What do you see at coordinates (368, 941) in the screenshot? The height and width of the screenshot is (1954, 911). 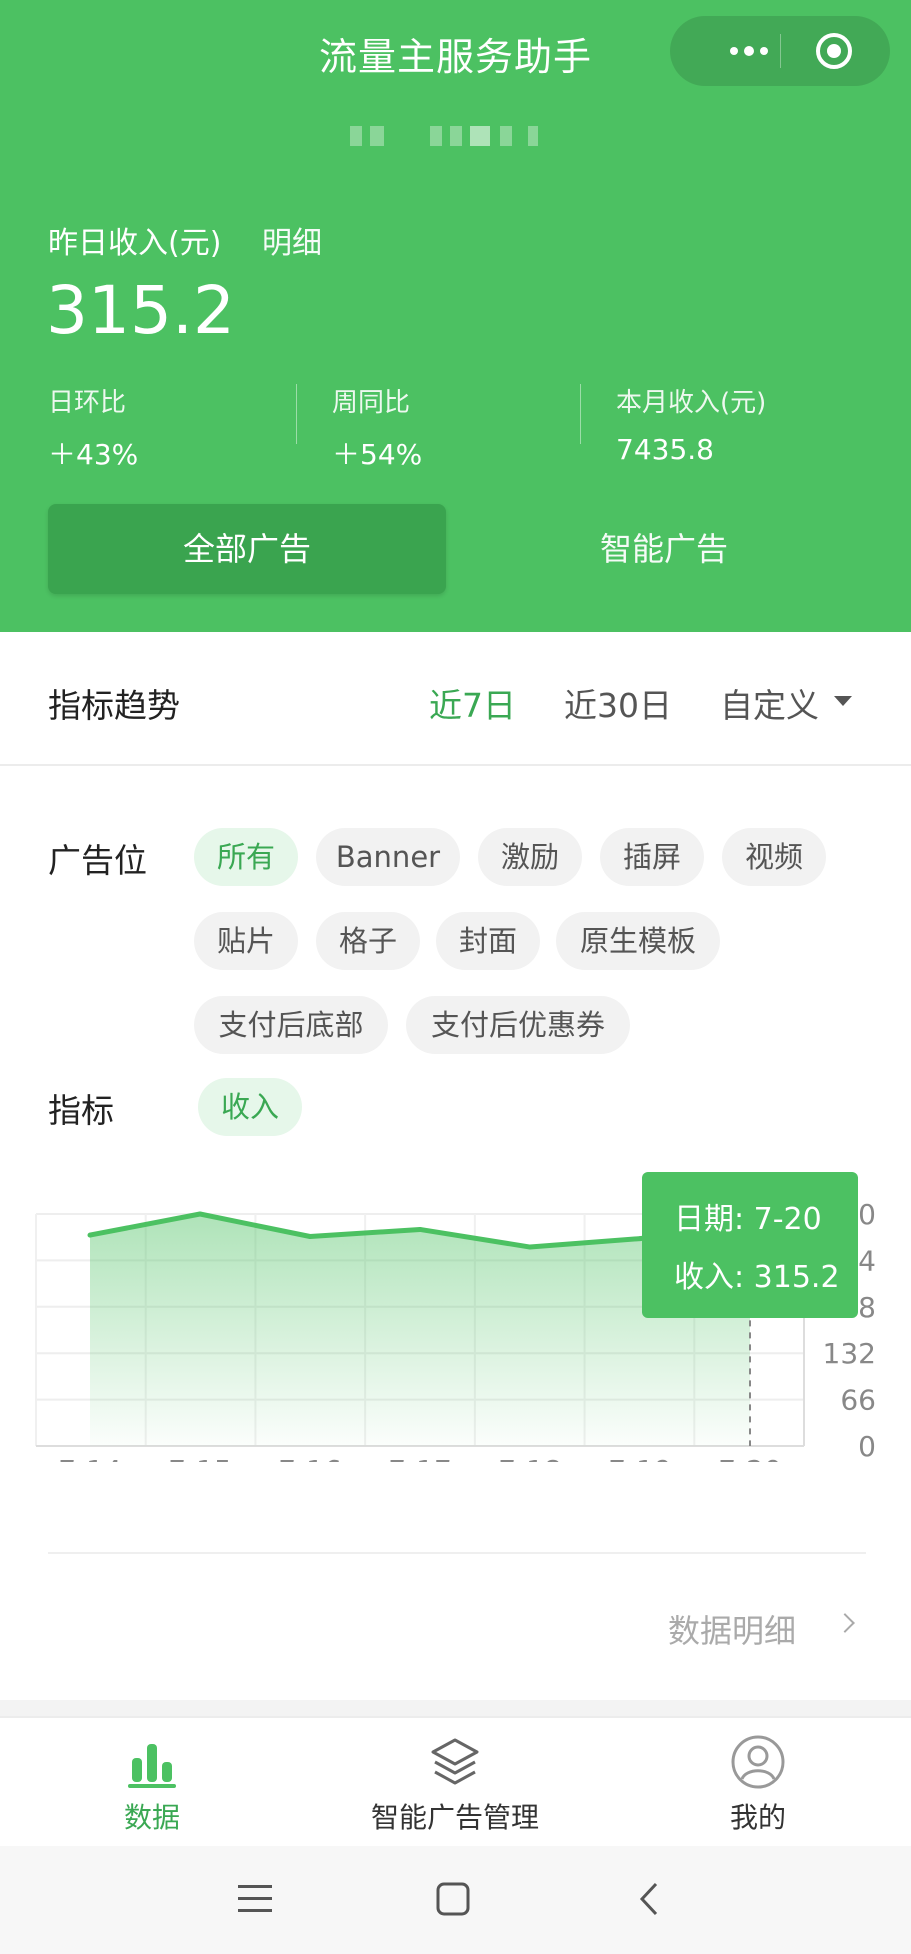 I see `chip-position: 格子` at bounding box center [368, 941].